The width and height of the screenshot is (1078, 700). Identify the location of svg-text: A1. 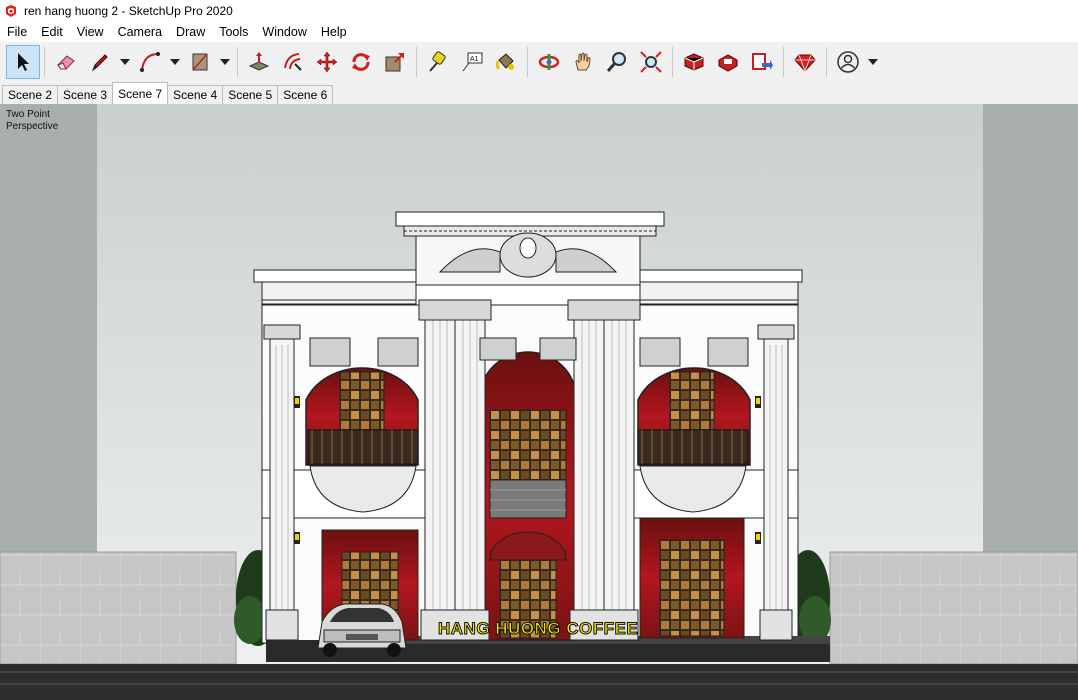
(474, 59).